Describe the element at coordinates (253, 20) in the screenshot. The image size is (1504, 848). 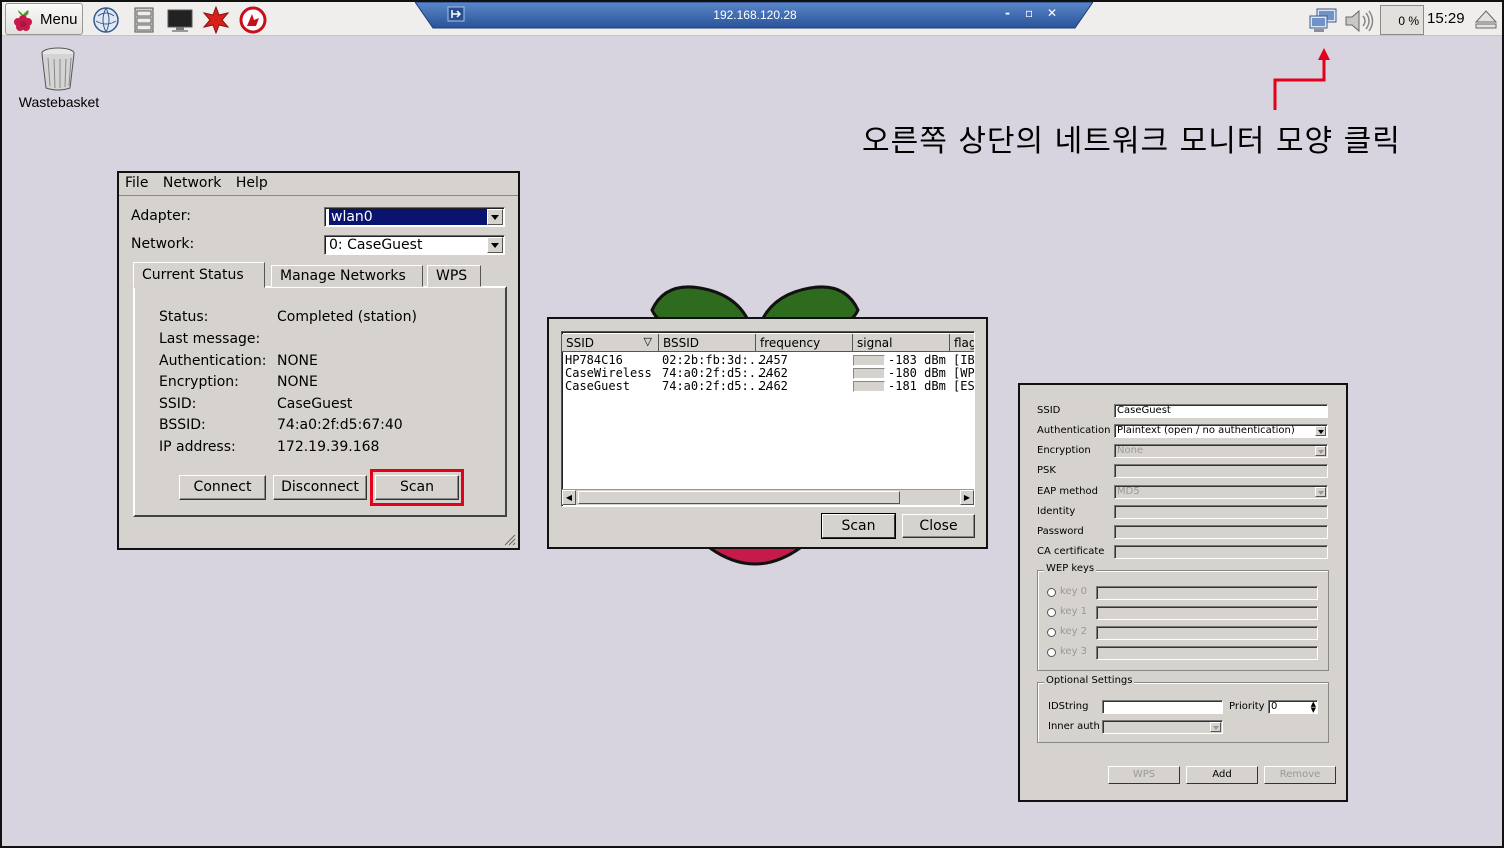
I see `wolfram-icon` at that location.